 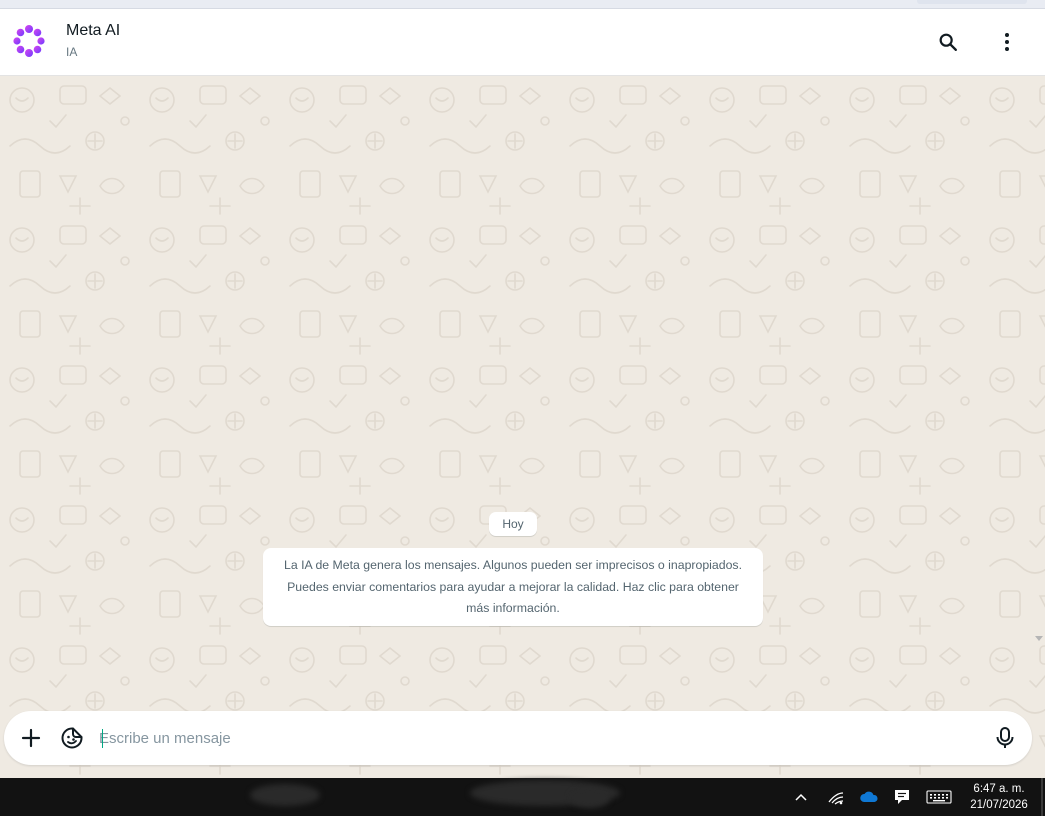 What do you see at coordinates (1042, 797) in the screenshot?
I see `show-desktop-strip` at bounding box center [1042, 797].